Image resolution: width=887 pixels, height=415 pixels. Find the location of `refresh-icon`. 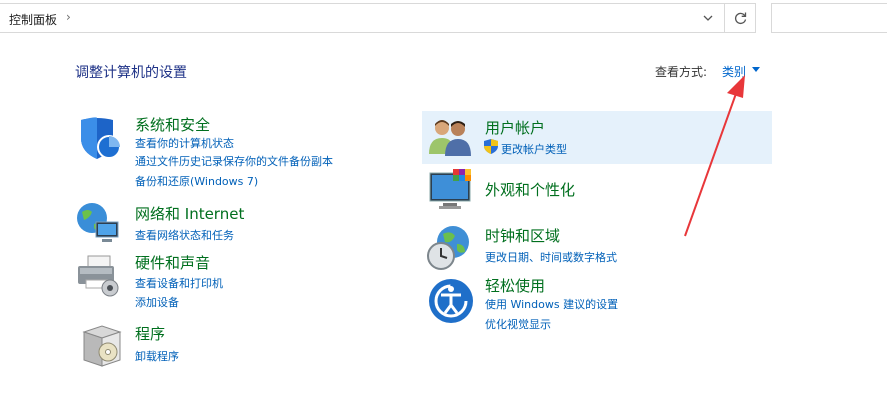

refresh-icon is located at coordinates (741, 18).